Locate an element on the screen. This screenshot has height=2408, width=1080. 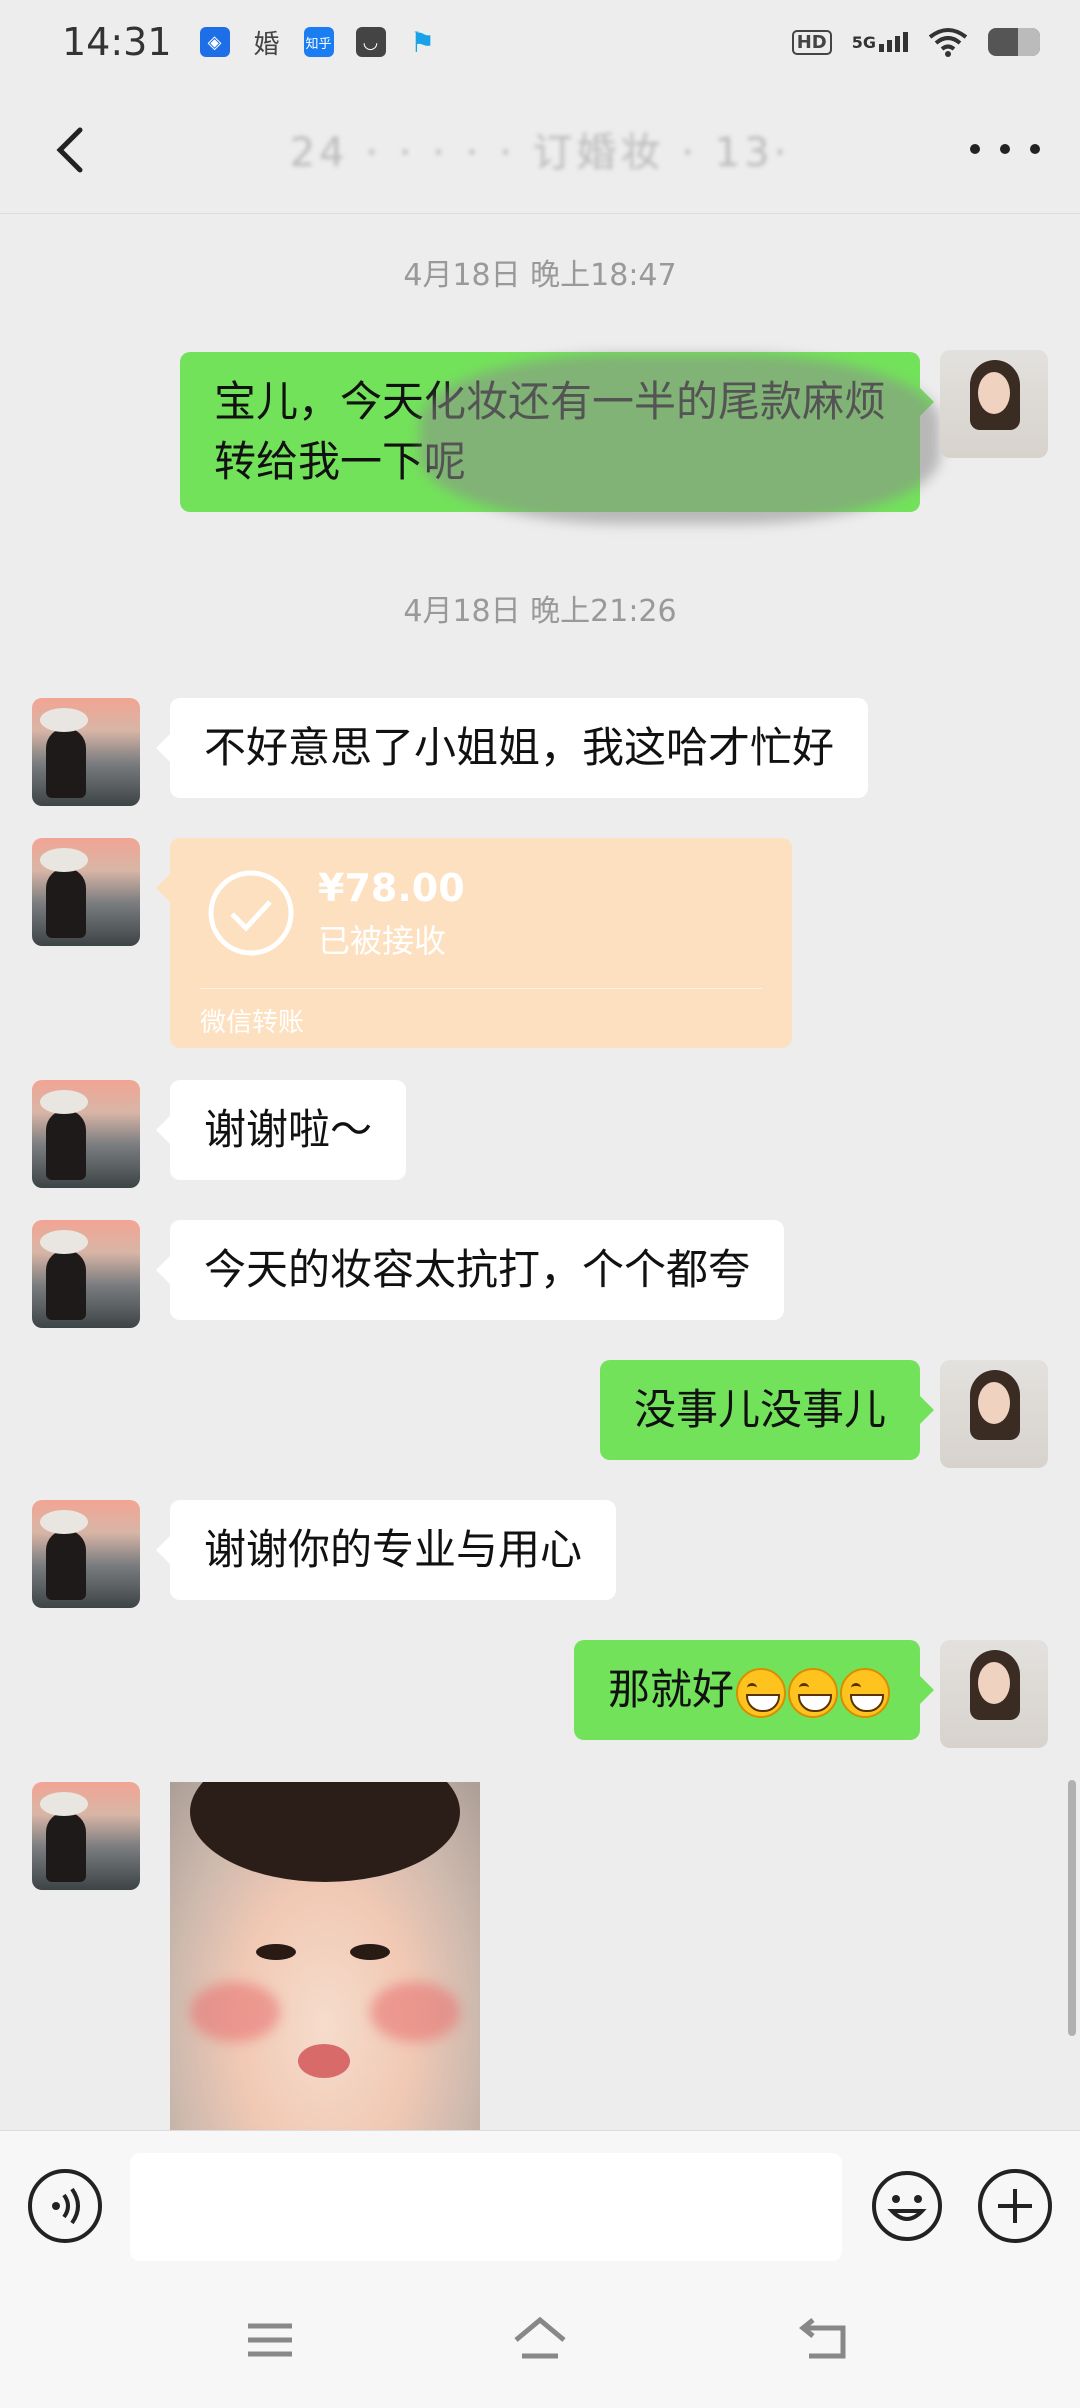
timestamp: 4月18日 晚上21:26 is located at coordinates (540, 611).